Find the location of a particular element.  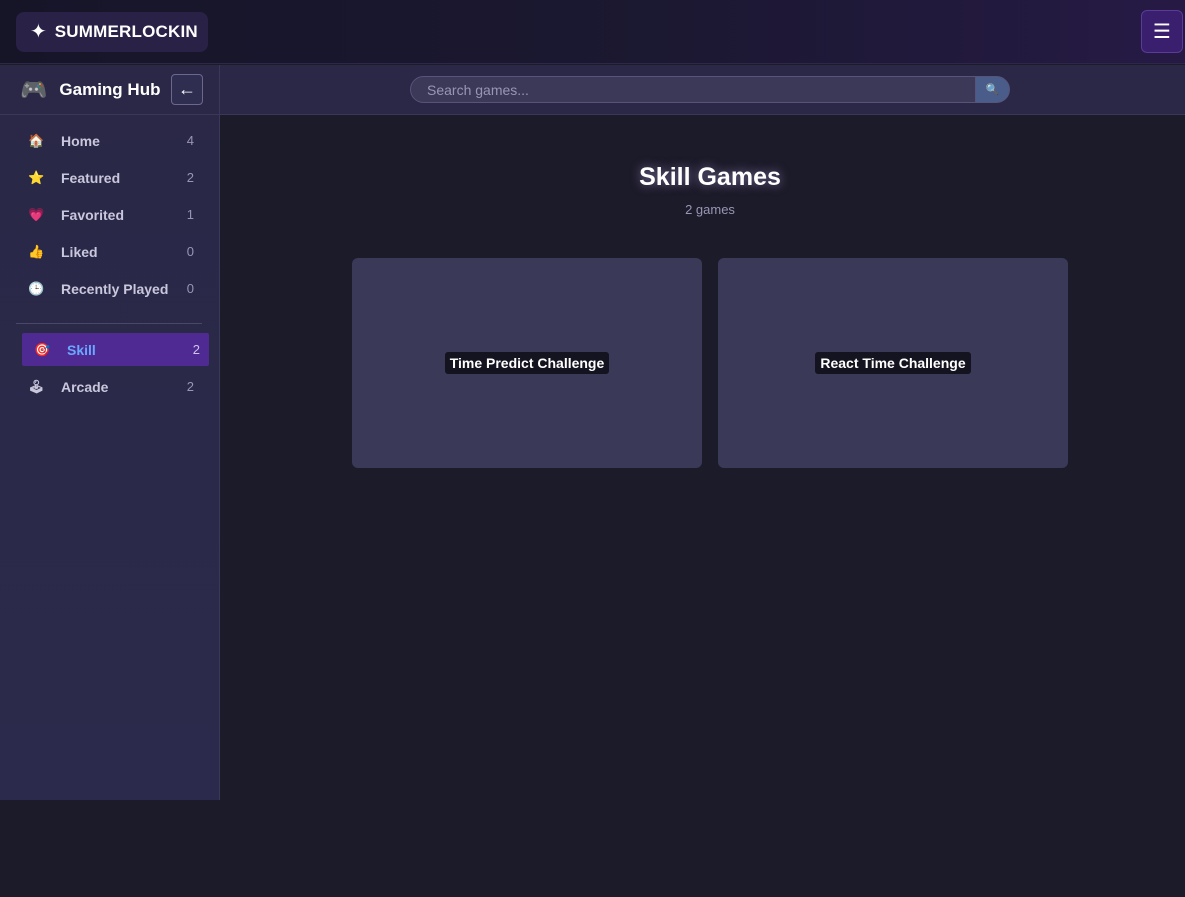

sidebar-item-label: Recently Played is located at coordinates (115, 288).